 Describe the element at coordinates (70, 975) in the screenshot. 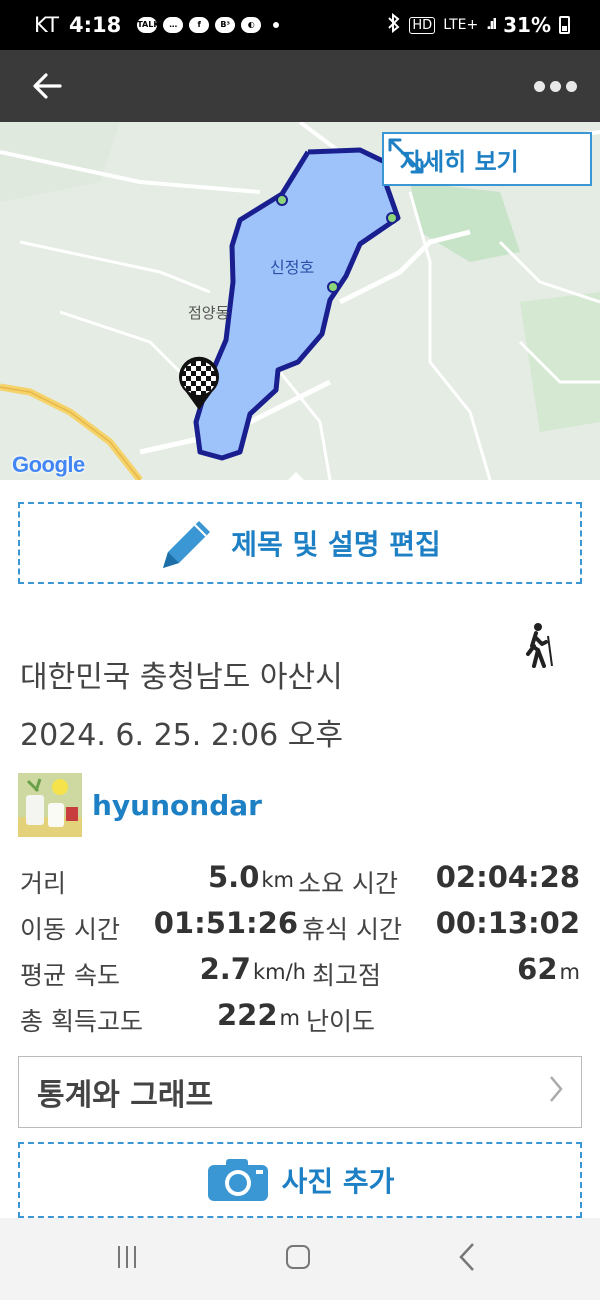

I see `avg-speed-label: 평균 속도` at that location.